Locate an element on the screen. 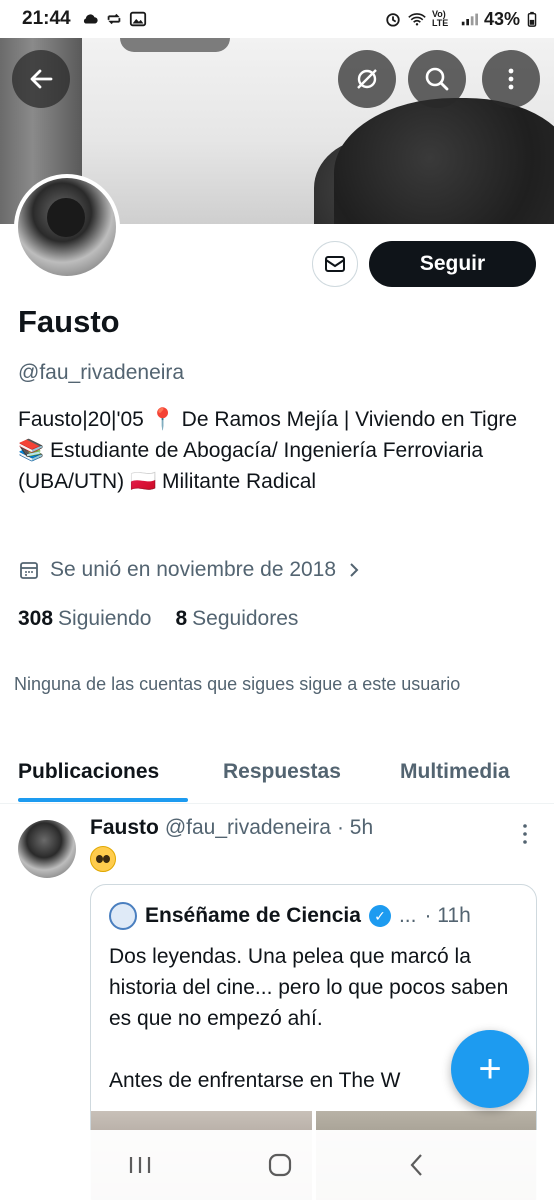  follow-button: Seguir is located at coordinates (452, 264).